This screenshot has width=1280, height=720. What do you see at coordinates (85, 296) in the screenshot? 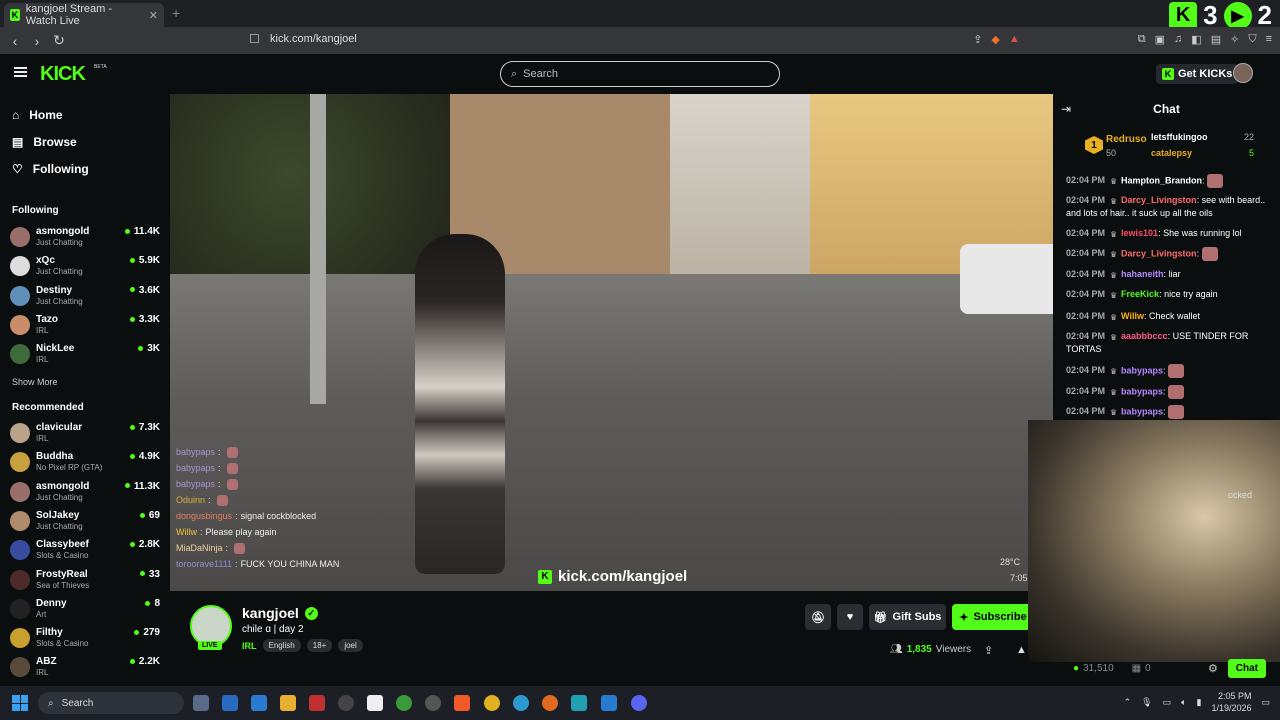
I see `channel-item: Destiny Just Chatting 3.6K` at bounding box center [85, 296].